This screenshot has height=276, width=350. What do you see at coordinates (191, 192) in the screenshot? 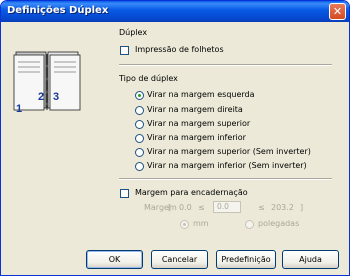
I see `binding-offset-label: Margem para encadernação` at bounding box center [191, 192].